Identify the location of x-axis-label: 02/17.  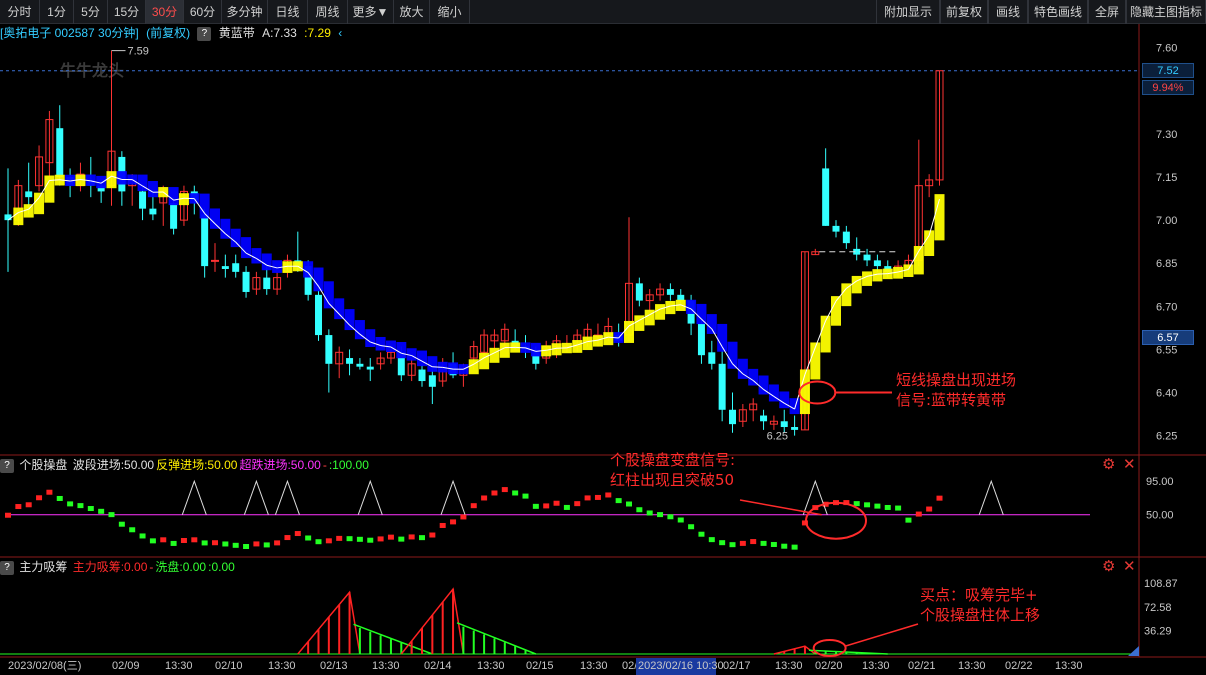
(737, 666).